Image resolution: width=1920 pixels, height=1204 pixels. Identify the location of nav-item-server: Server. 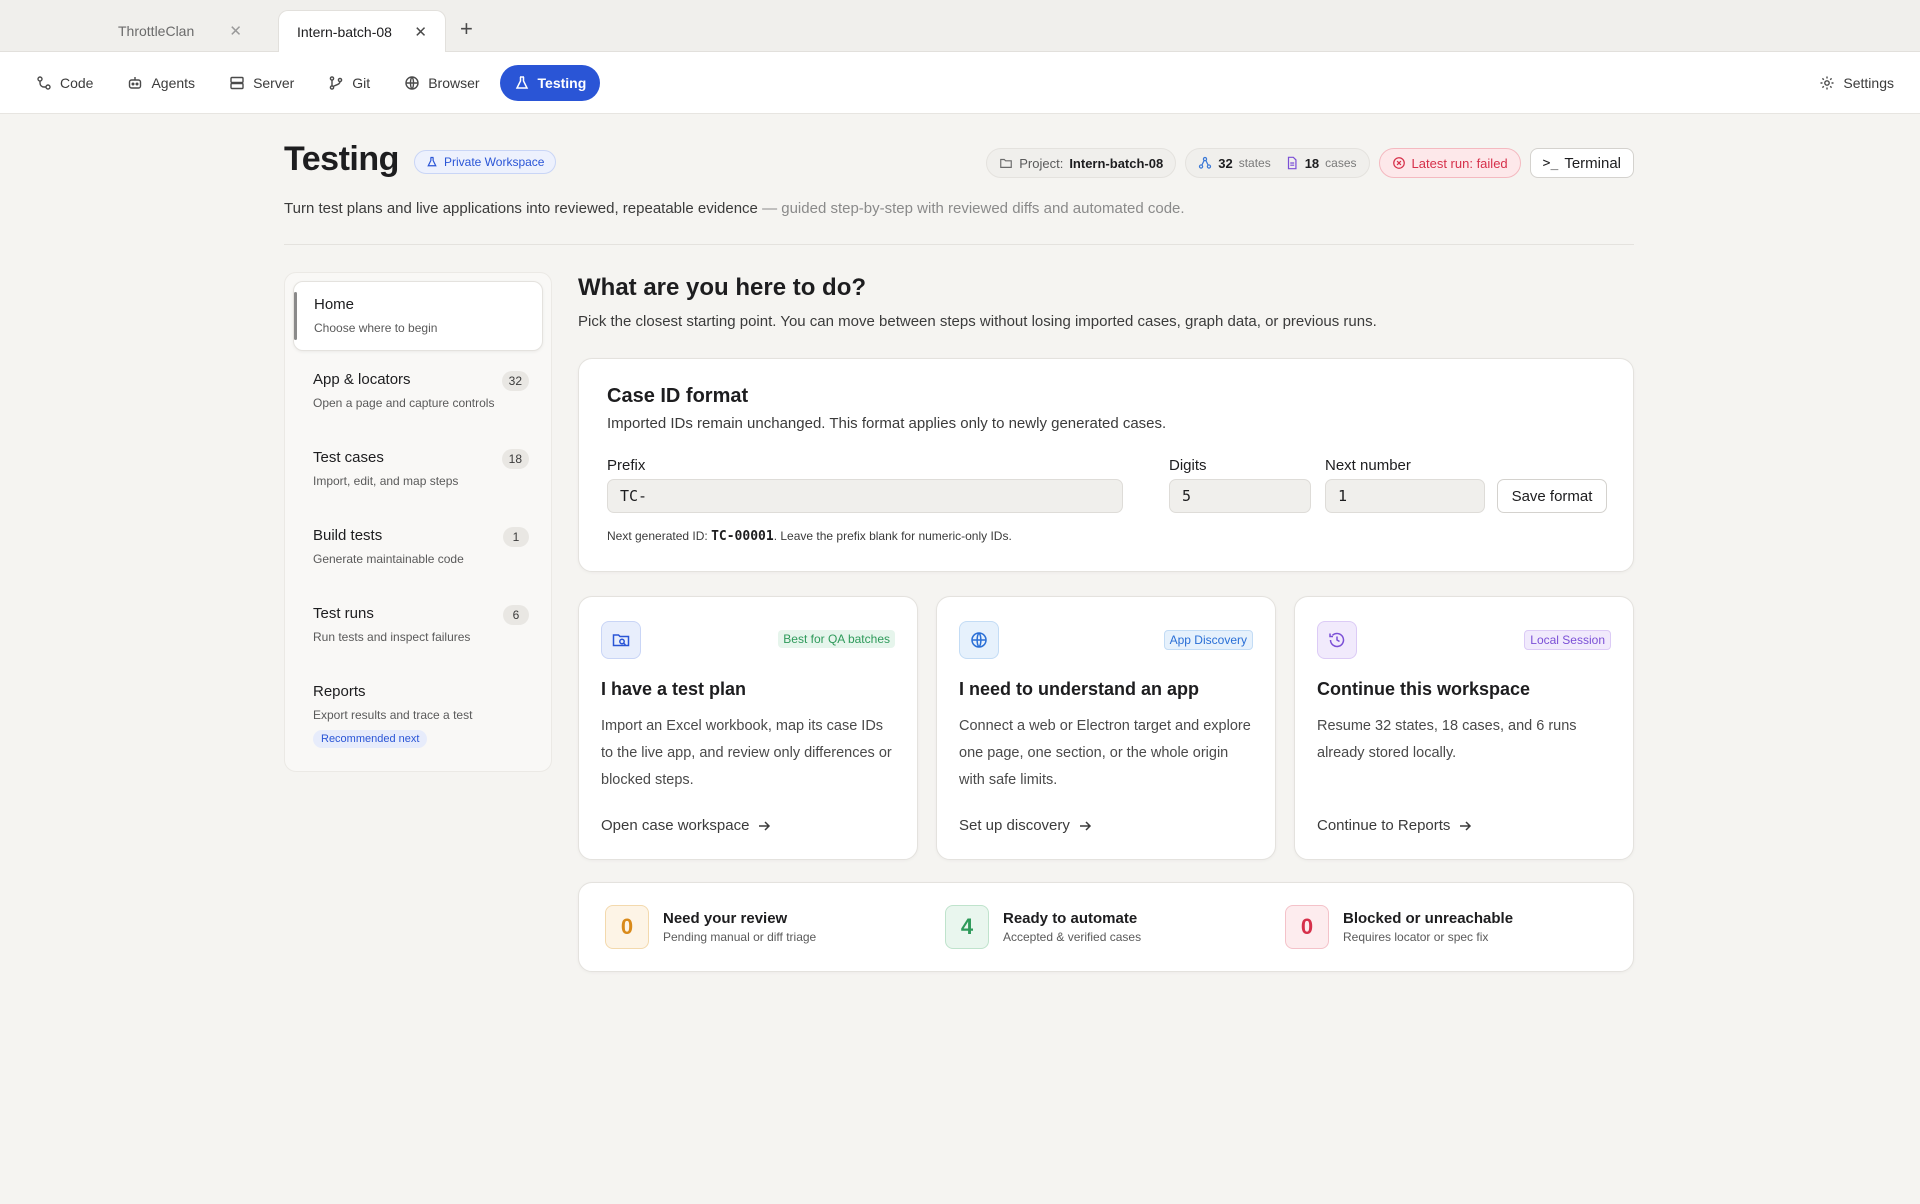
(261, 83).